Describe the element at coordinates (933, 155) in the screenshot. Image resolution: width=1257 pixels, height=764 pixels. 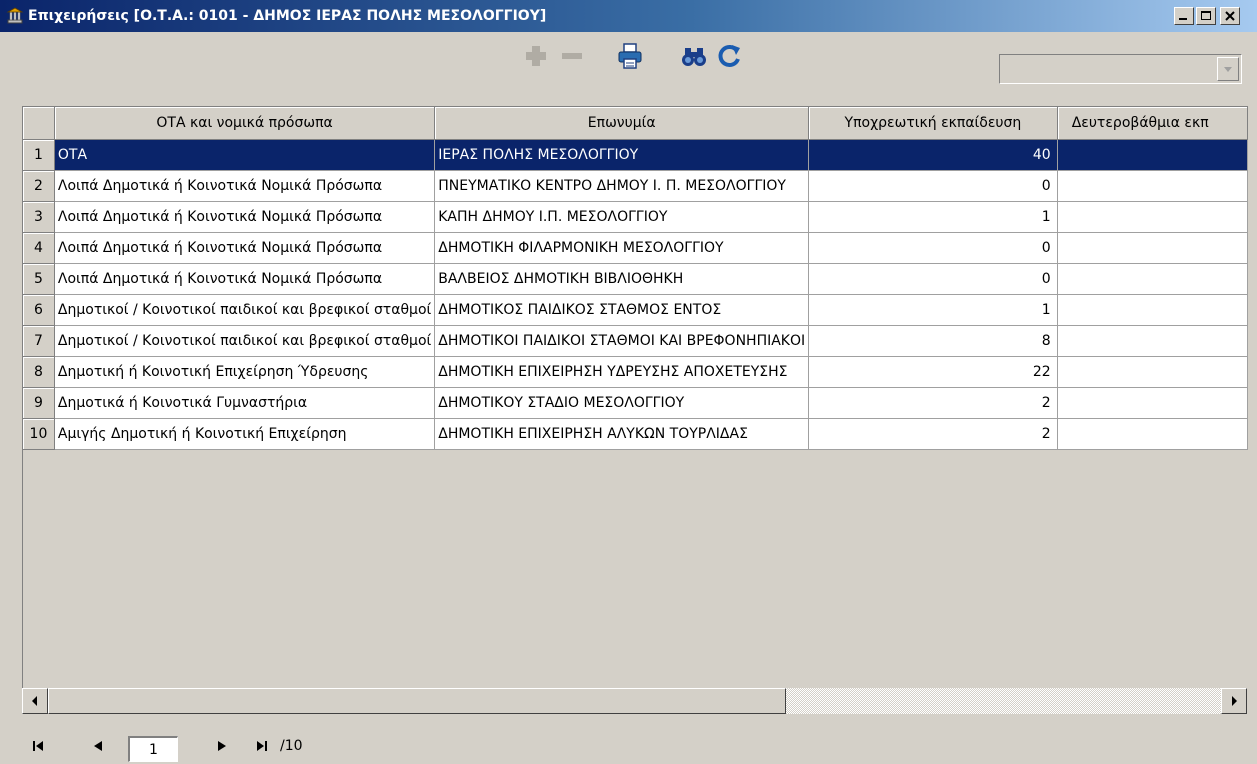
I see `cell-compulsory-education: 40` at that location.